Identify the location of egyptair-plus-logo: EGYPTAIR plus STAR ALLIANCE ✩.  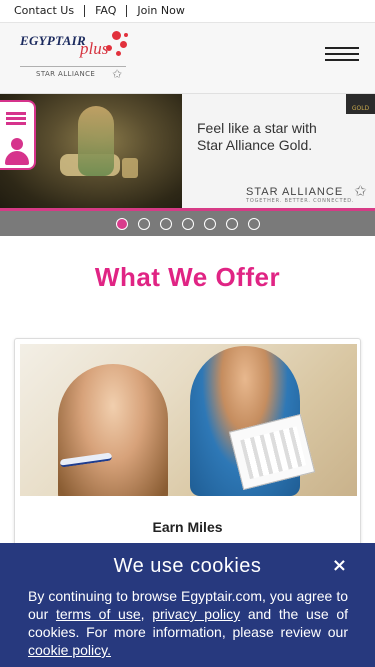
(75, 57).